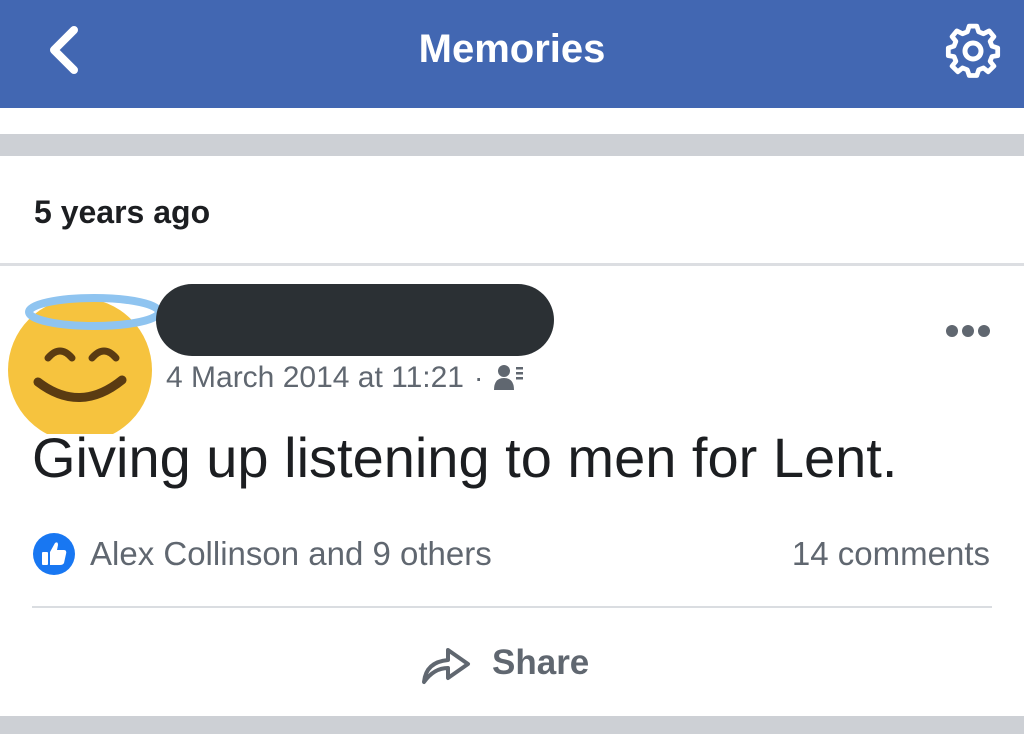  What do you see at coordinates (512, 210) in the screenshot?
I see `memories-section-header: 5 years ago` at bounding box center [512, 210].